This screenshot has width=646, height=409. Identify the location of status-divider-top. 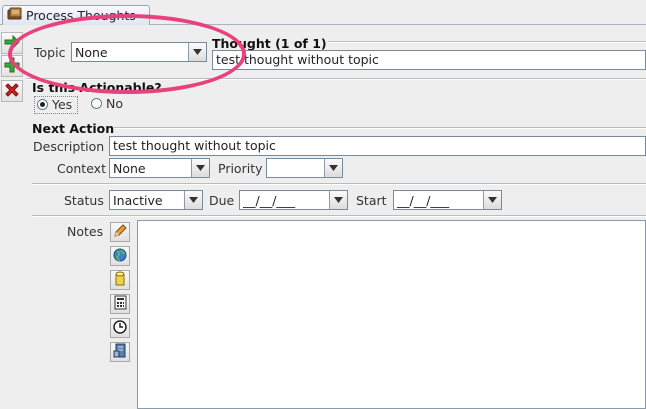
(339, 184).